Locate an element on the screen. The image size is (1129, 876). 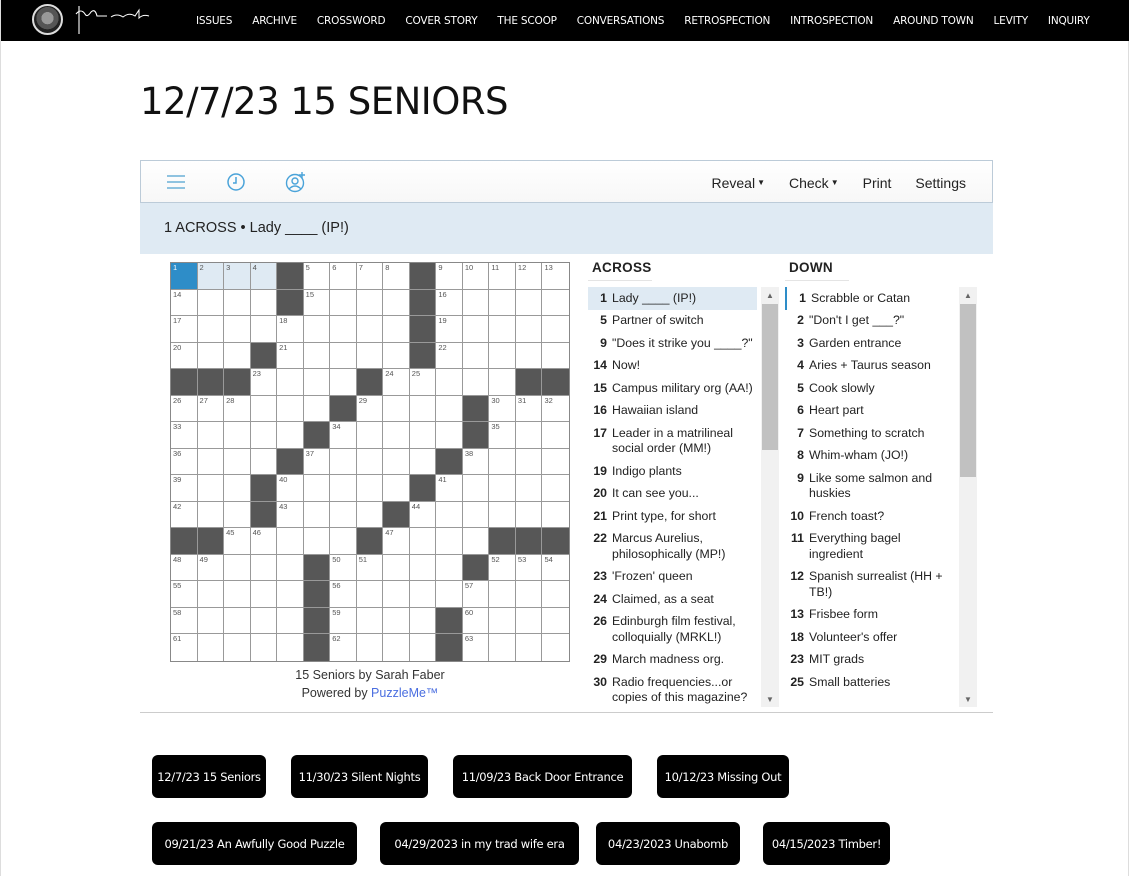
nav-link-the-scoop: THE SCOOP is located at coordinates (527, 21).